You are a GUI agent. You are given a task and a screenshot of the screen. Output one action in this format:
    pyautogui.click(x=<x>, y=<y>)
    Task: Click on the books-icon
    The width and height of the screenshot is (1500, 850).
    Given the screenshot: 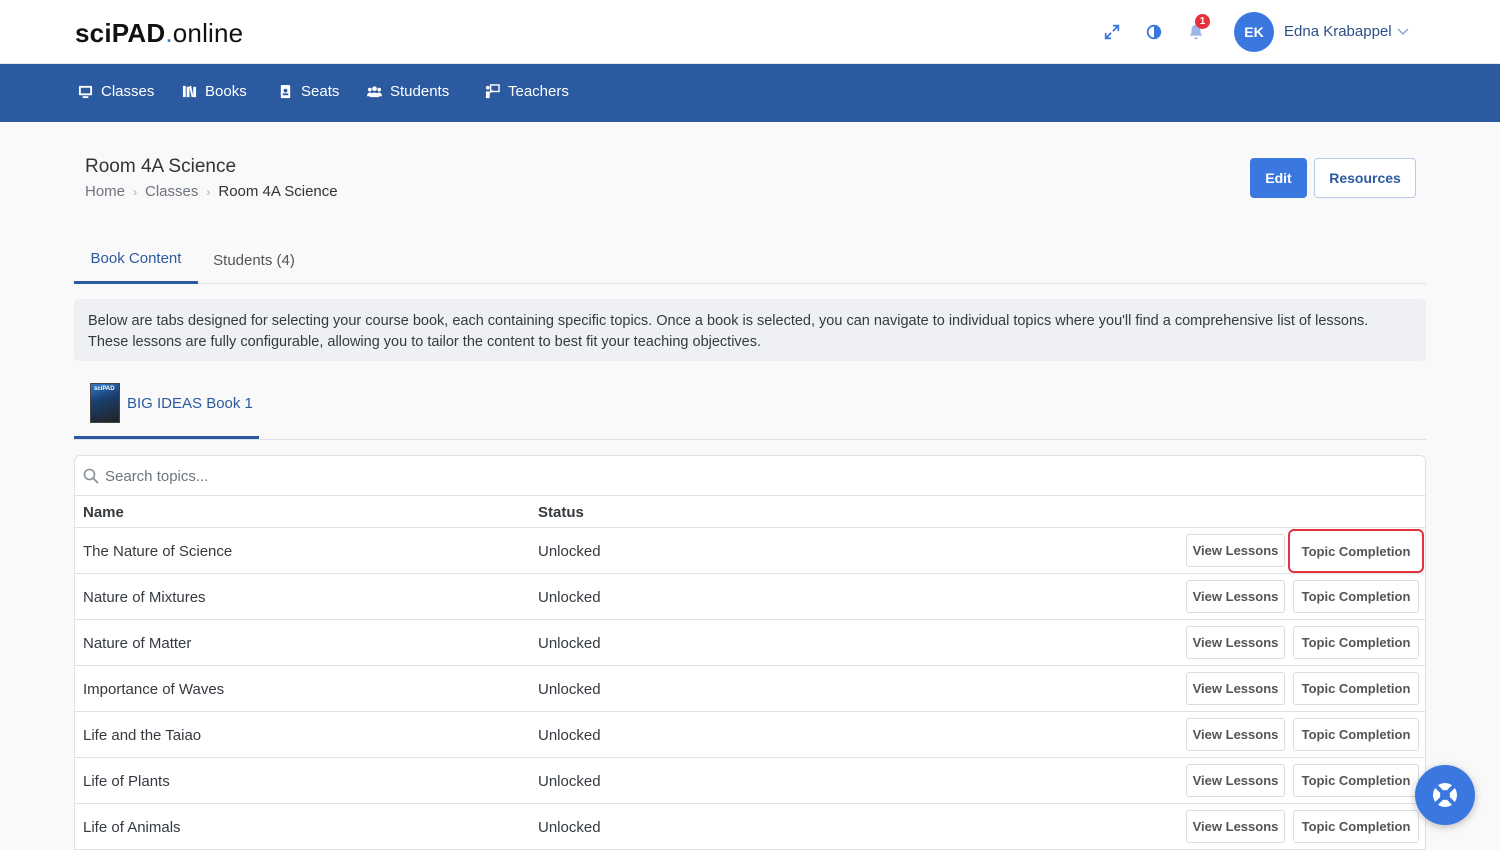 What is the action you would take?
    pyautogui.click(x=189, y=91)
    